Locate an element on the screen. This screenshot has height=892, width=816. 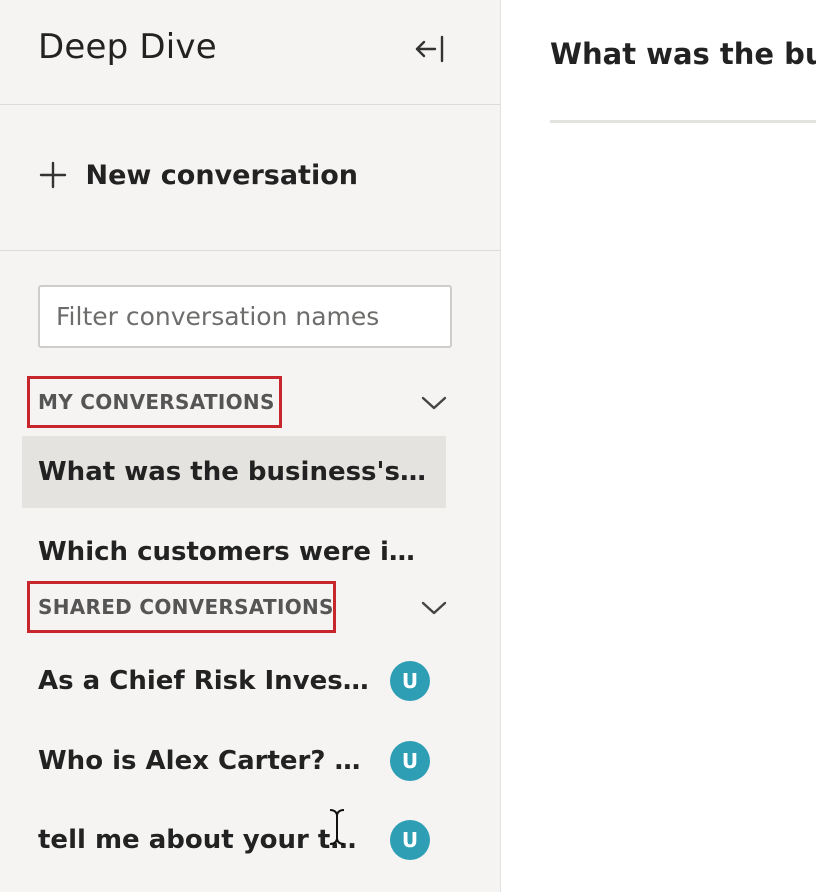
shared-conversations-toggle is located at coordinates (434, 608).